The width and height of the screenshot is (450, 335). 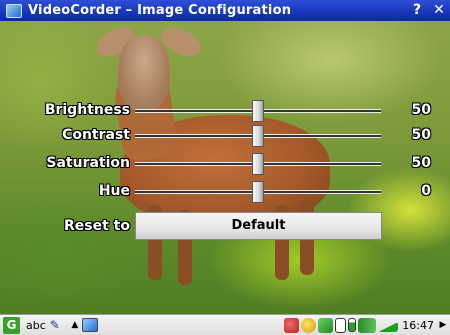 What do you see at coordinates (89, 325) in the screenshot?
I see `taskbar-app-icon` at bounding box center [89, 325].